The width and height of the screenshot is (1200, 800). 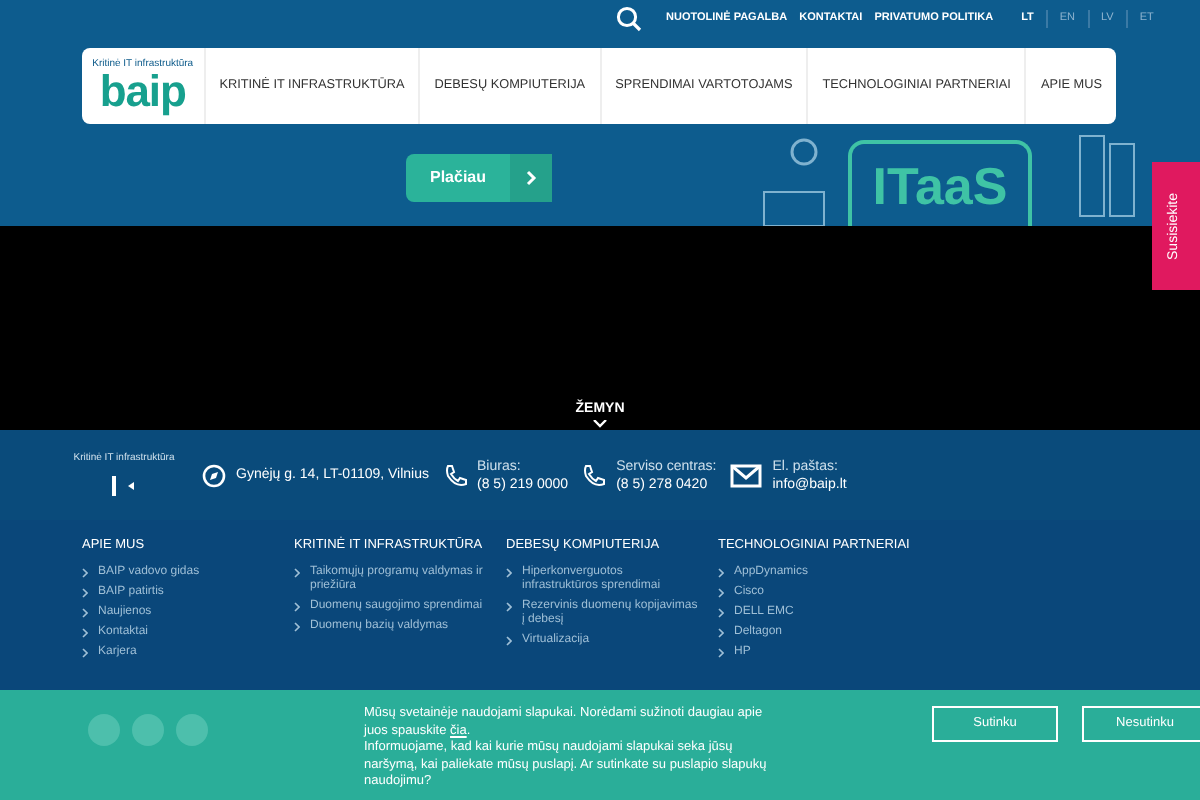 What do you see at coordinates (629, 19) in the screenshot?
I see `search-icon` at bounding box center [629, 19].